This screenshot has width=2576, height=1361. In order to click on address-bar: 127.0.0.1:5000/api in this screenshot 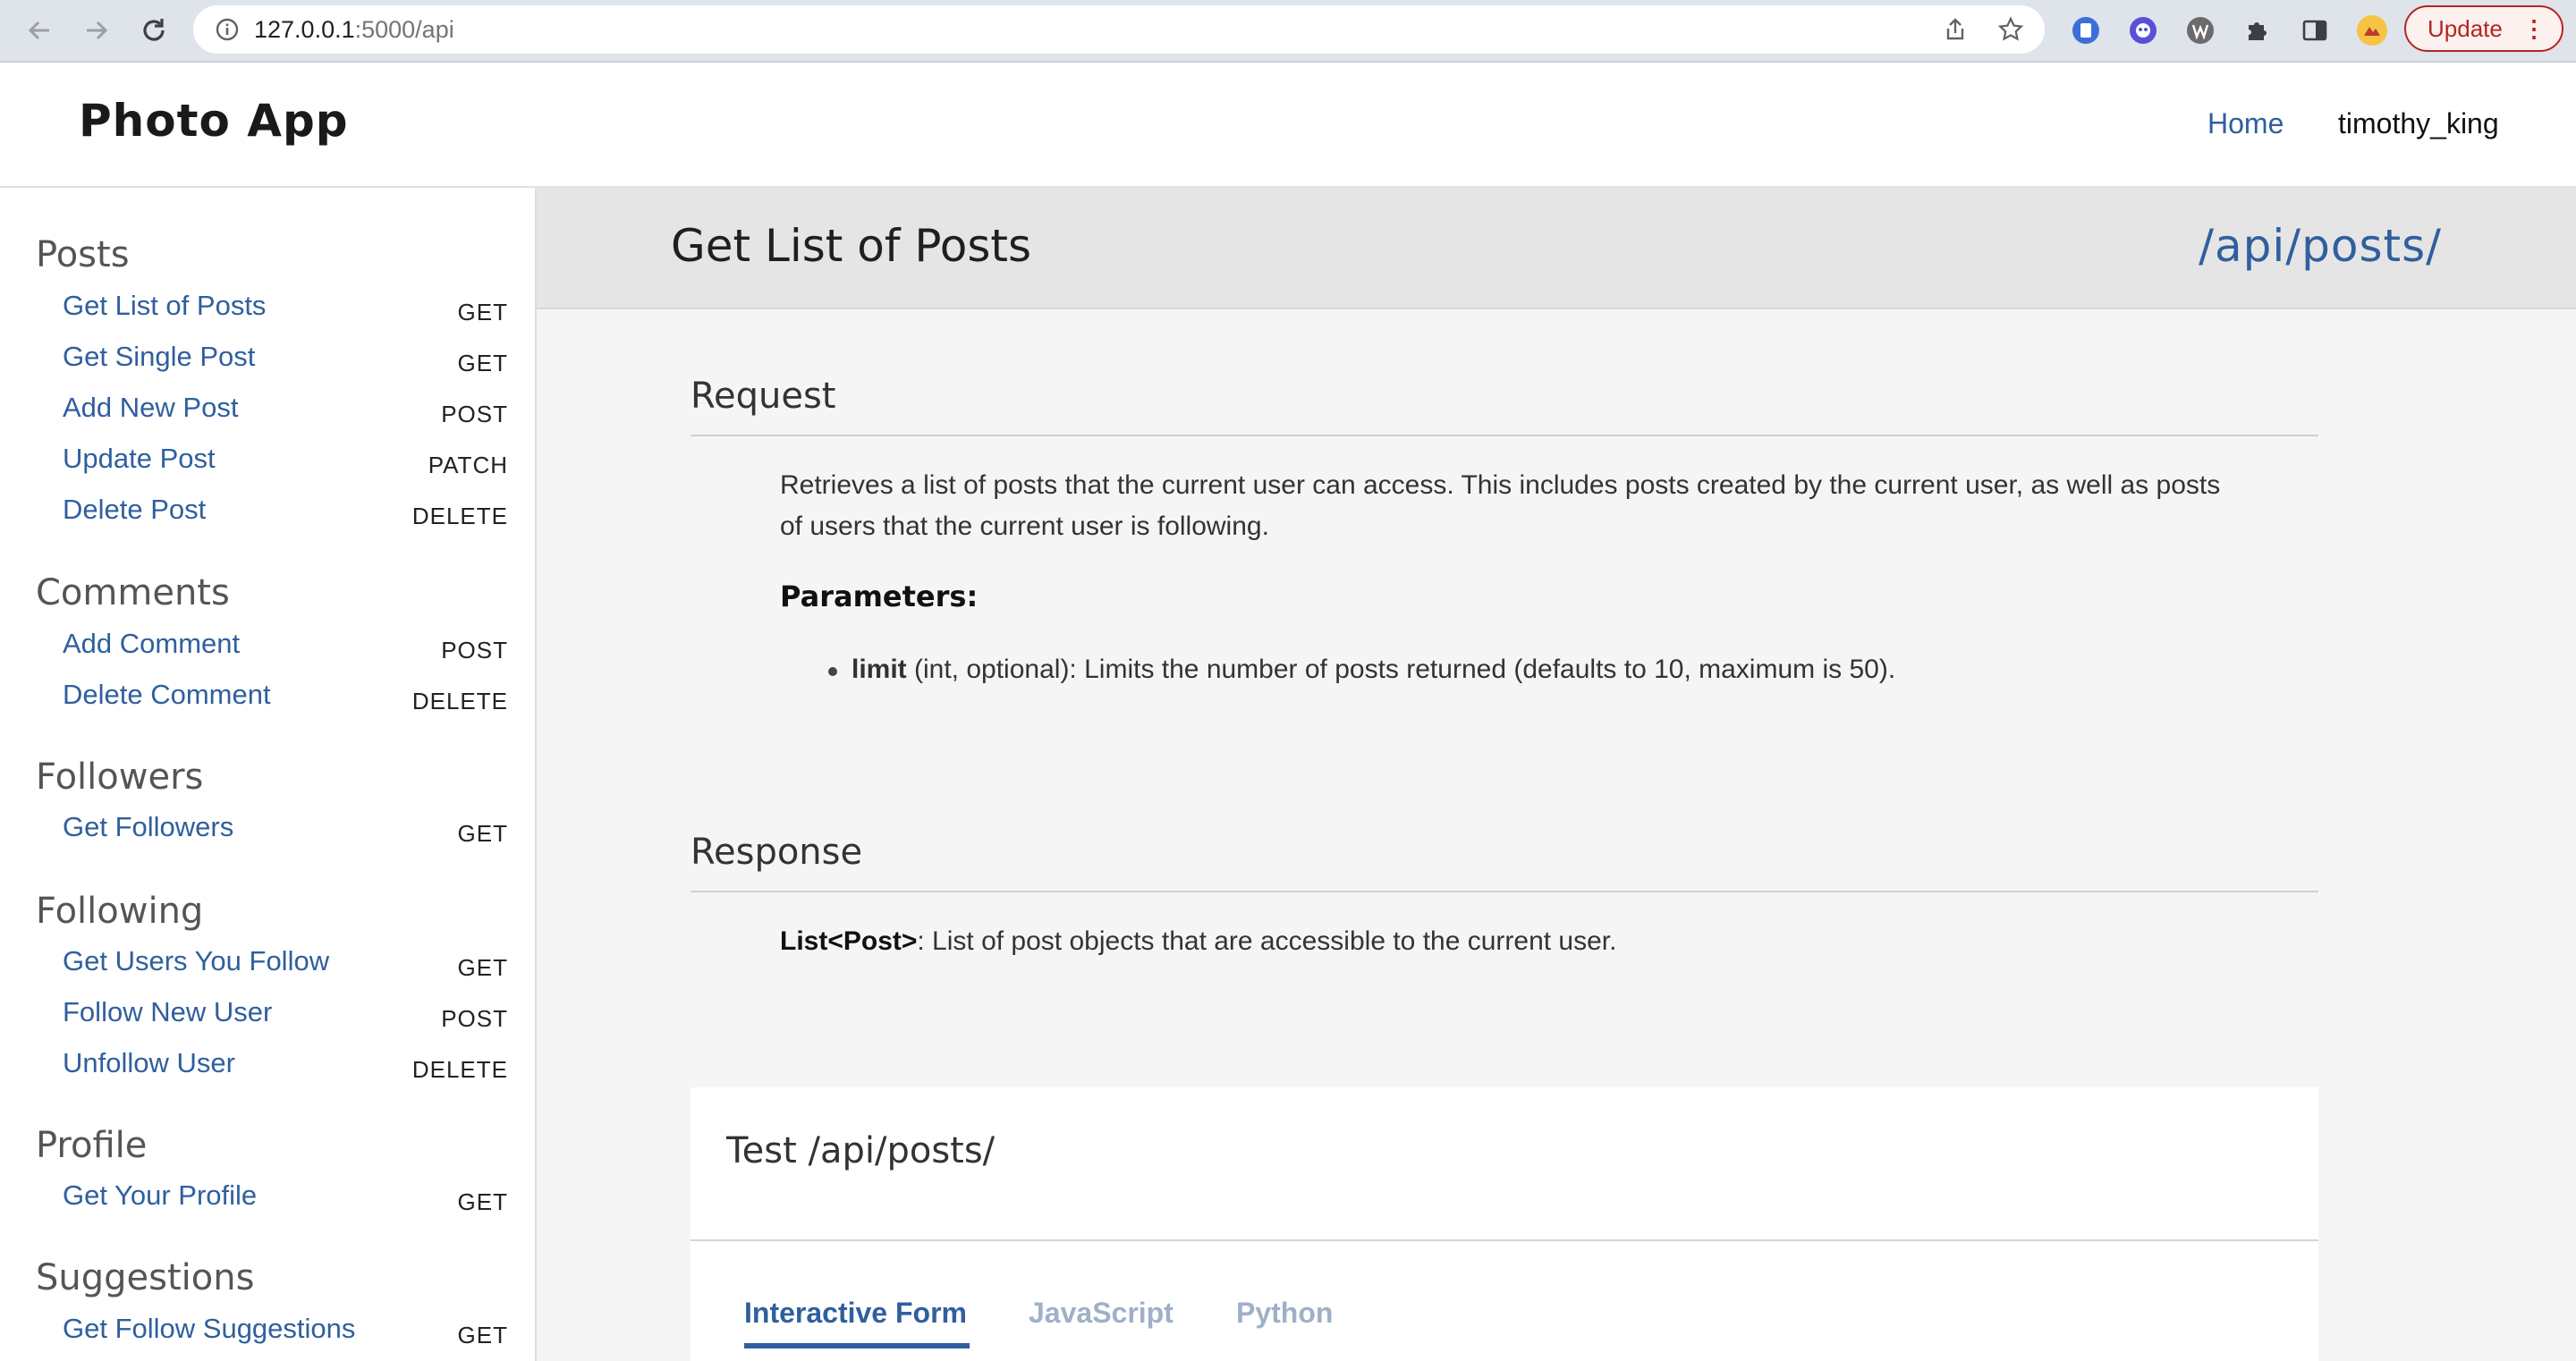, I will do `click(1119, 29)`.